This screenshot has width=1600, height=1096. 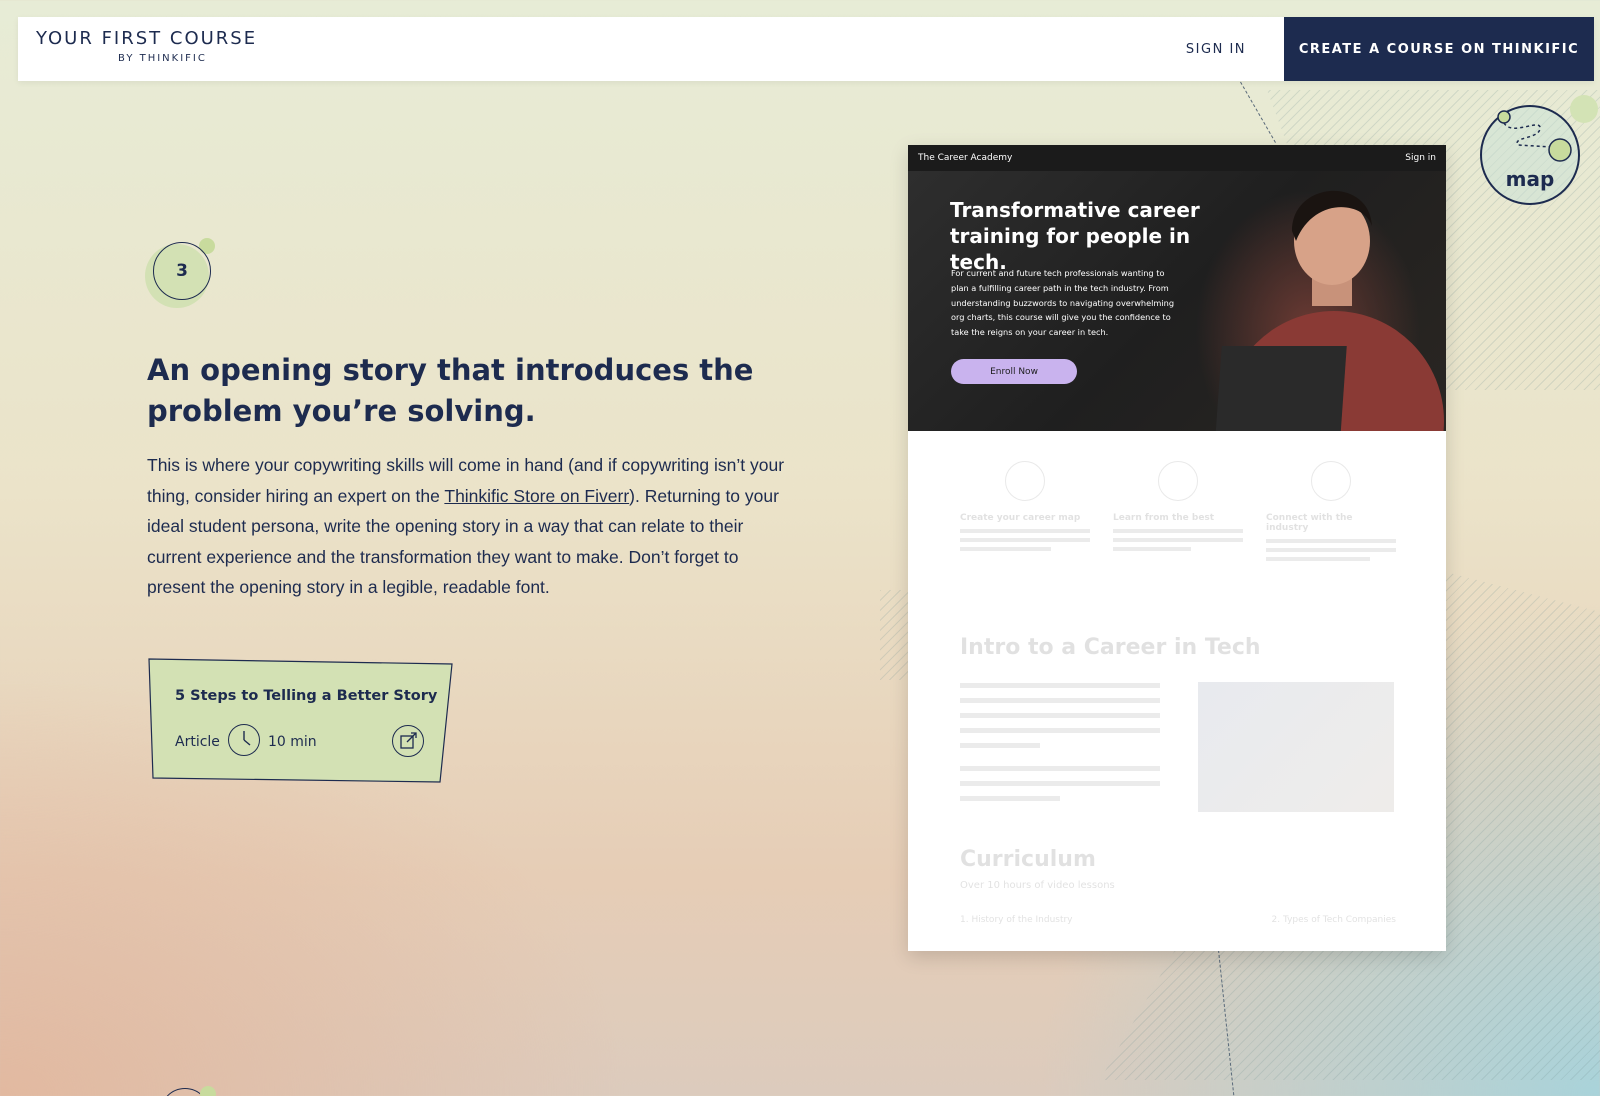 I want to click on fiverr-store-link: Thinkific Store on Fiverr, so click(x=536, y=496).